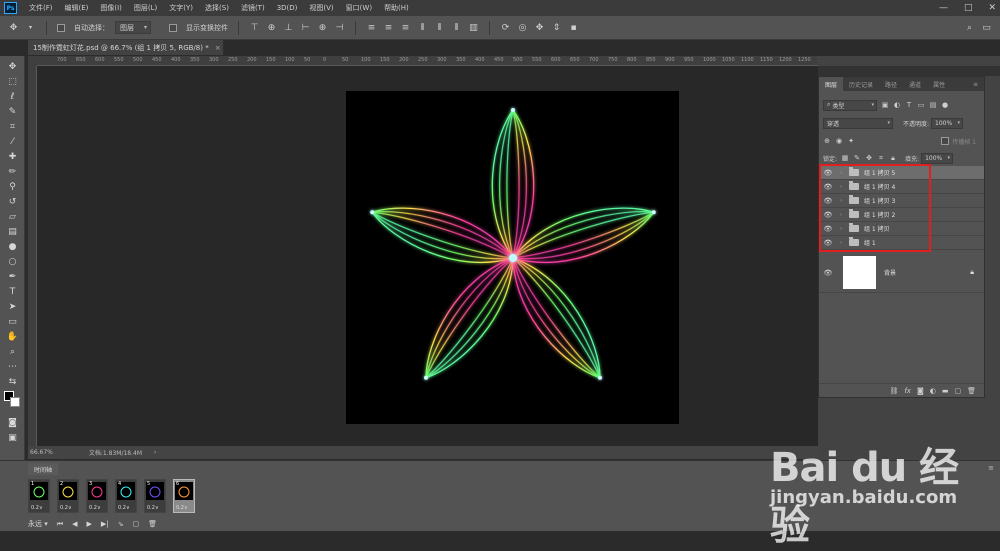  What do you see at coordinates (939, 84) in the screenshot?
I see `tab-properties: 属性` at bounding box center [939, 84].